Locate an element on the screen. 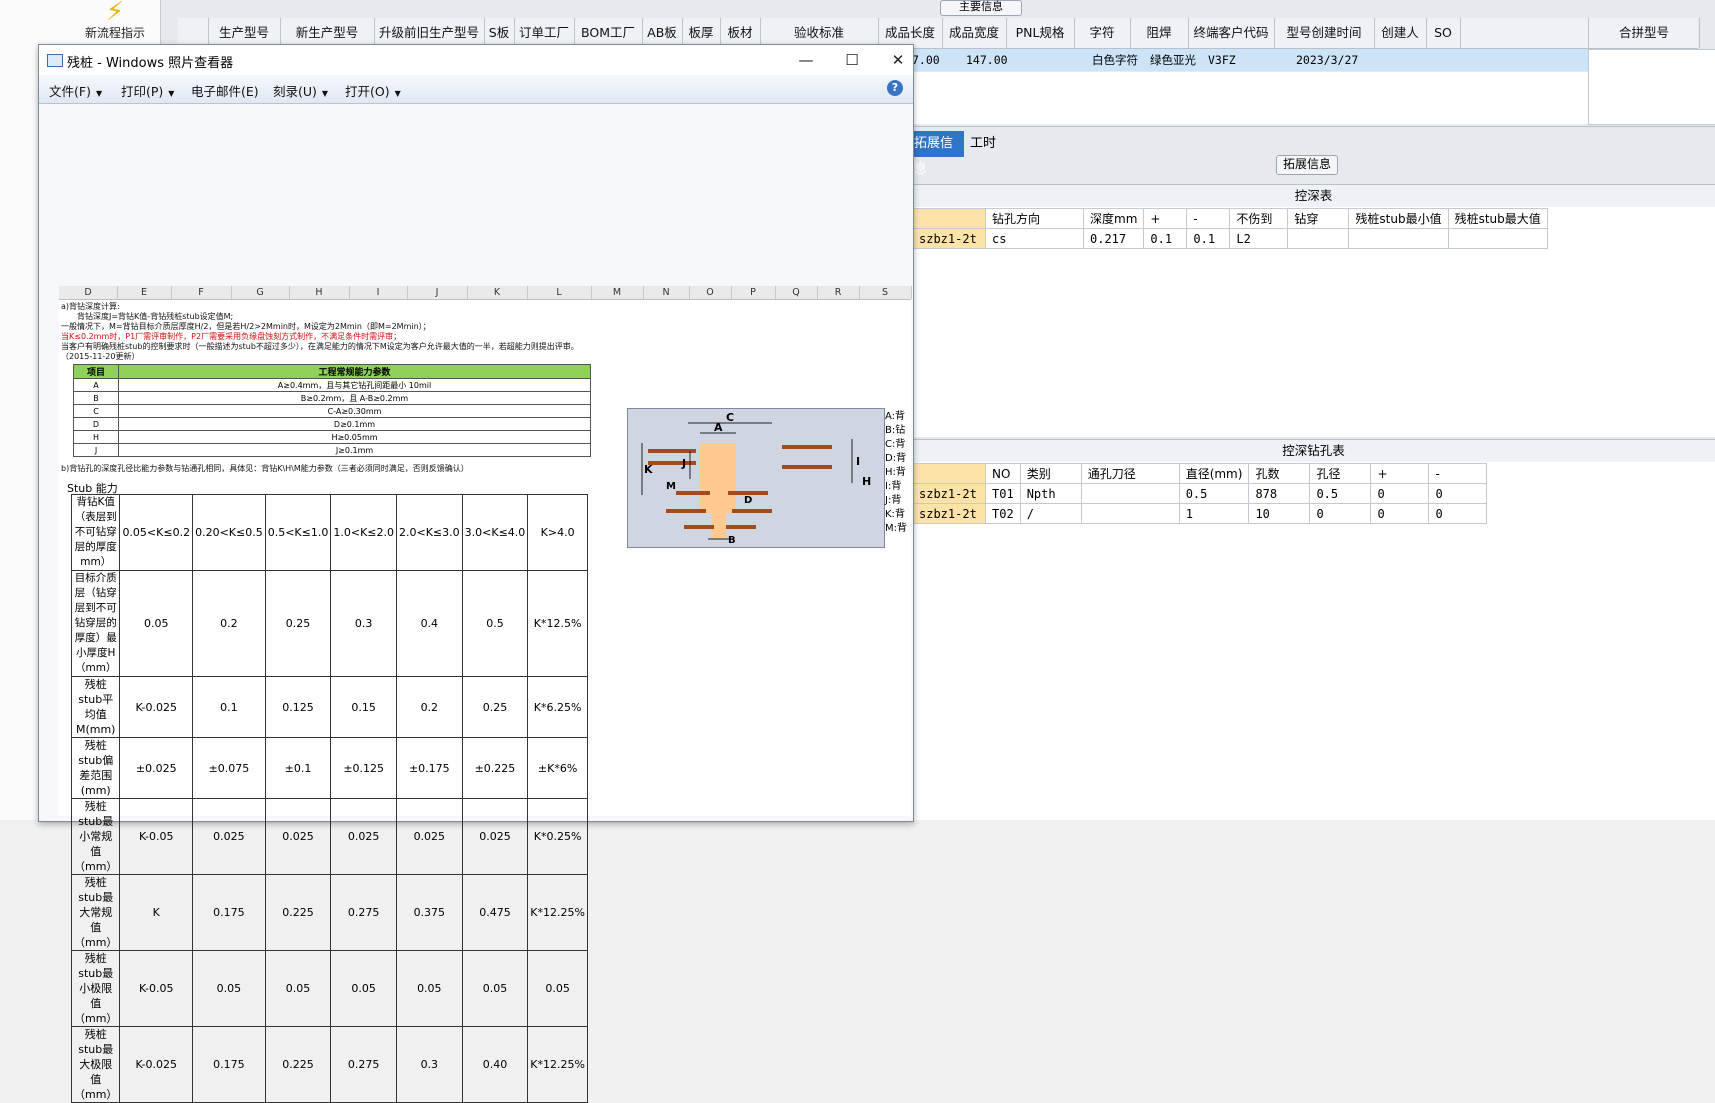 This screenshot has width=1715, height=1103. cell-customer: V3FZ is located at coordinates (1222, 60).